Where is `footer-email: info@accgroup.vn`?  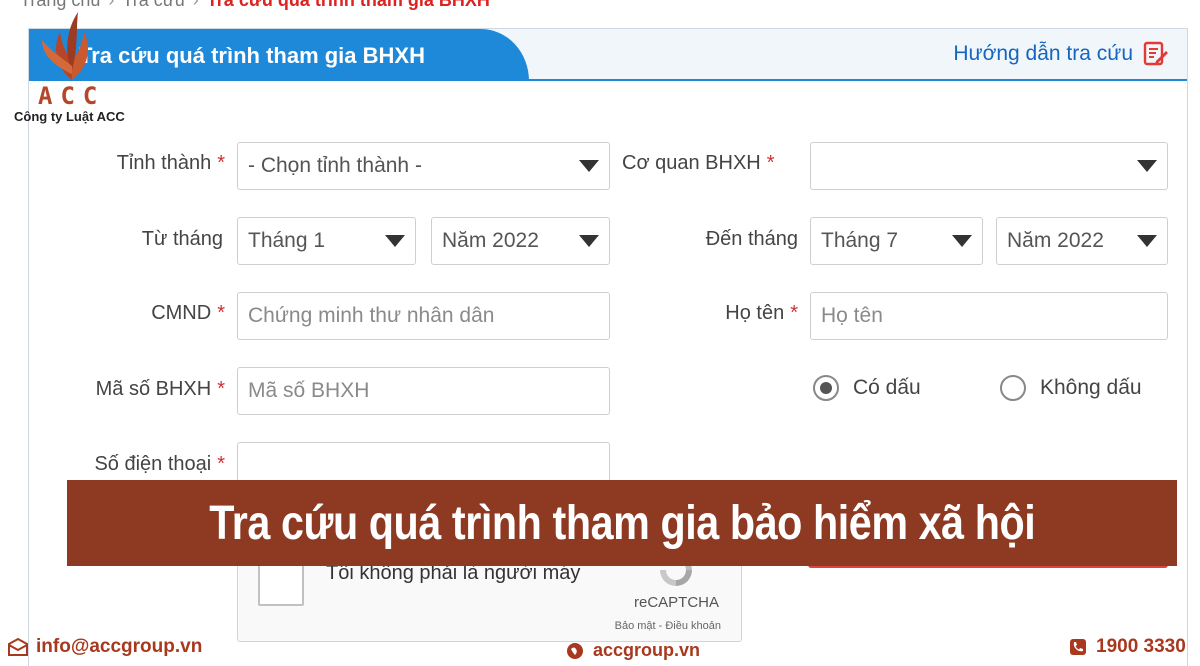
footer-email: info@accgroup.vn is located at coordinates (105, 647).